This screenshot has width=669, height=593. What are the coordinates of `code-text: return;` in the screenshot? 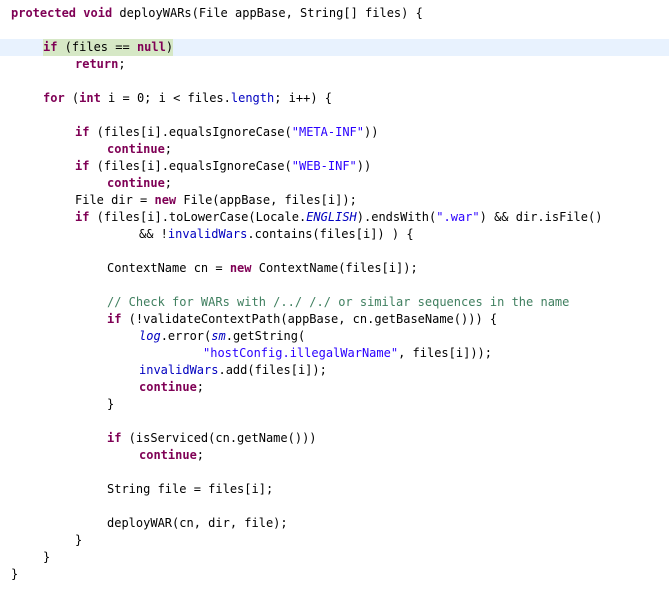 It's located at (100, 64).